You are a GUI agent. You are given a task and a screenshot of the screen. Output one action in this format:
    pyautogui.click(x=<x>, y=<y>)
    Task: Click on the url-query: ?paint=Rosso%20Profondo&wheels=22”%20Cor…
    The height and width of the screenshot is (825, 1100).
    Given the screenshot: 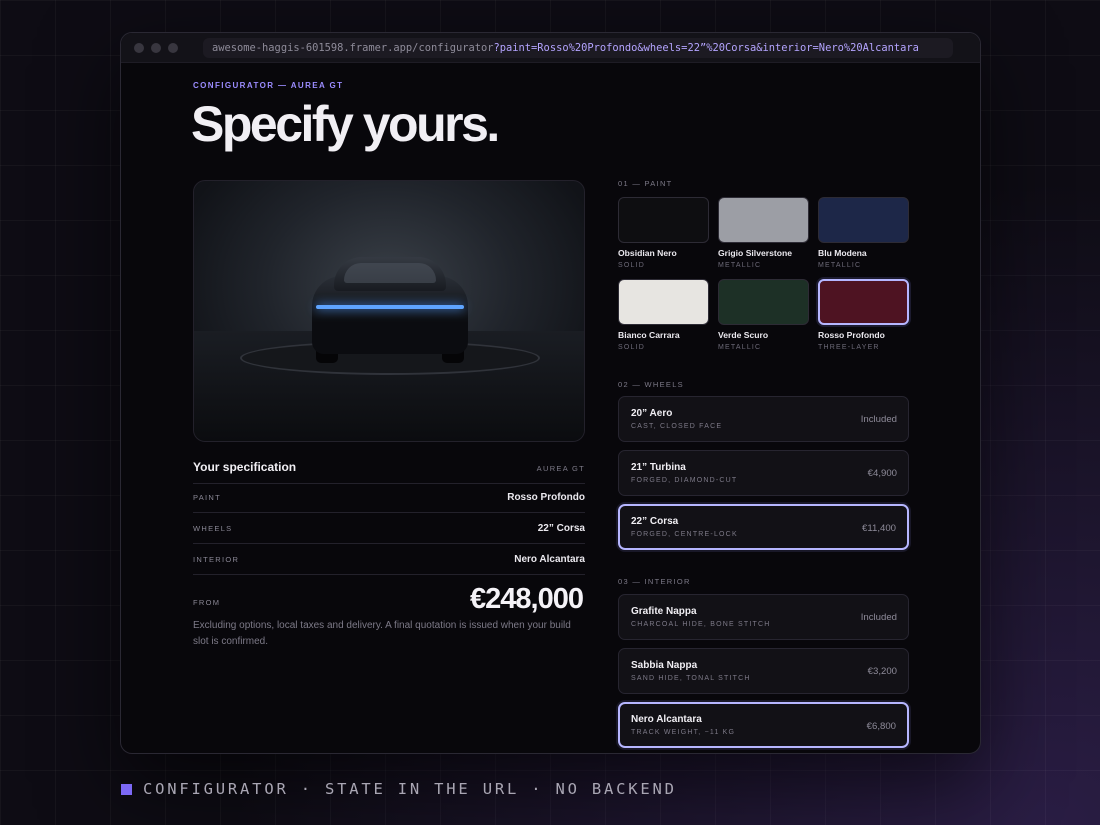 What is the action you would take?
    pyautogui.click(x=706, y=47)
    